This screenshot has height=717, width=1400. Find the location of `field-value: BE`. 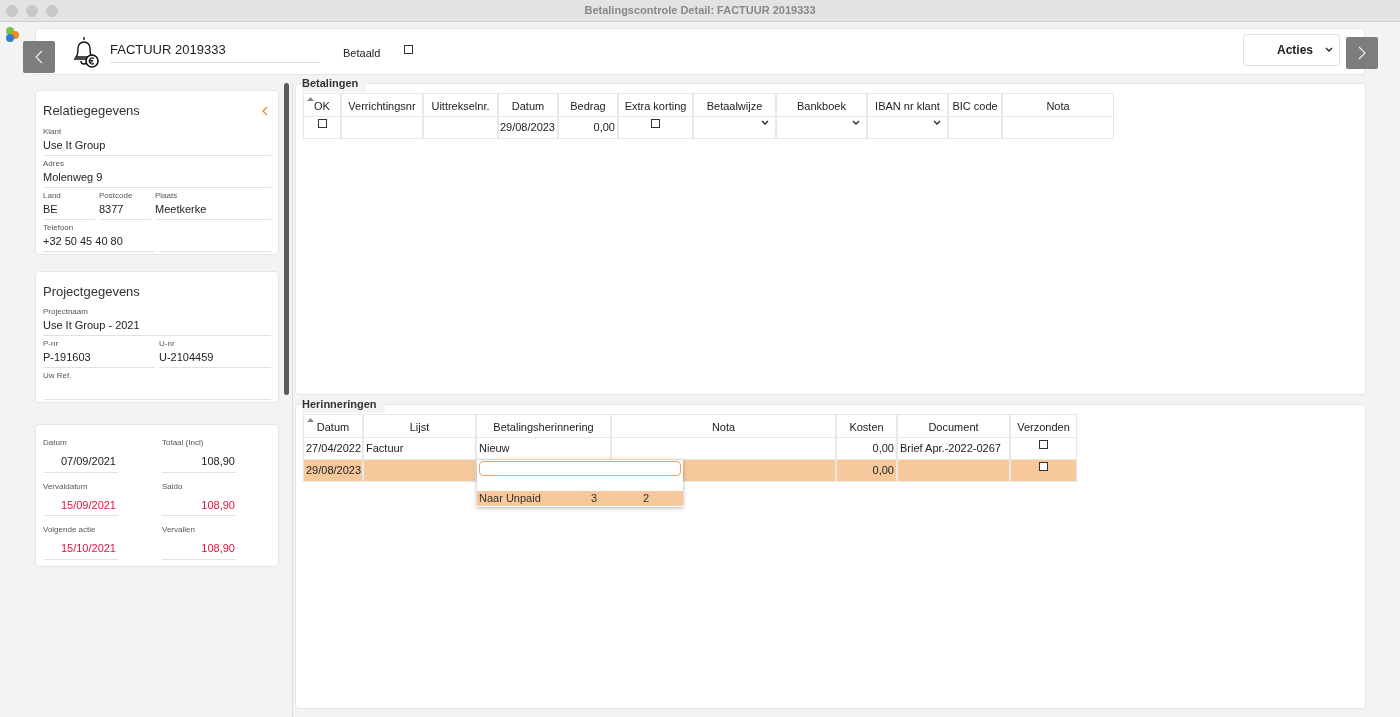

field-value: BE is located at coordinates (69, 208).